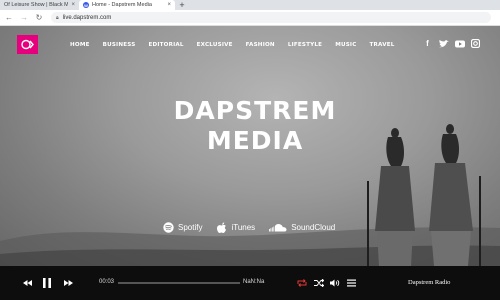 Image resolution: width=500 pixels, height=300 pixels. Describe the element at coordinates (179, 283) in the screenshot. I see `progress-bar` at that location.